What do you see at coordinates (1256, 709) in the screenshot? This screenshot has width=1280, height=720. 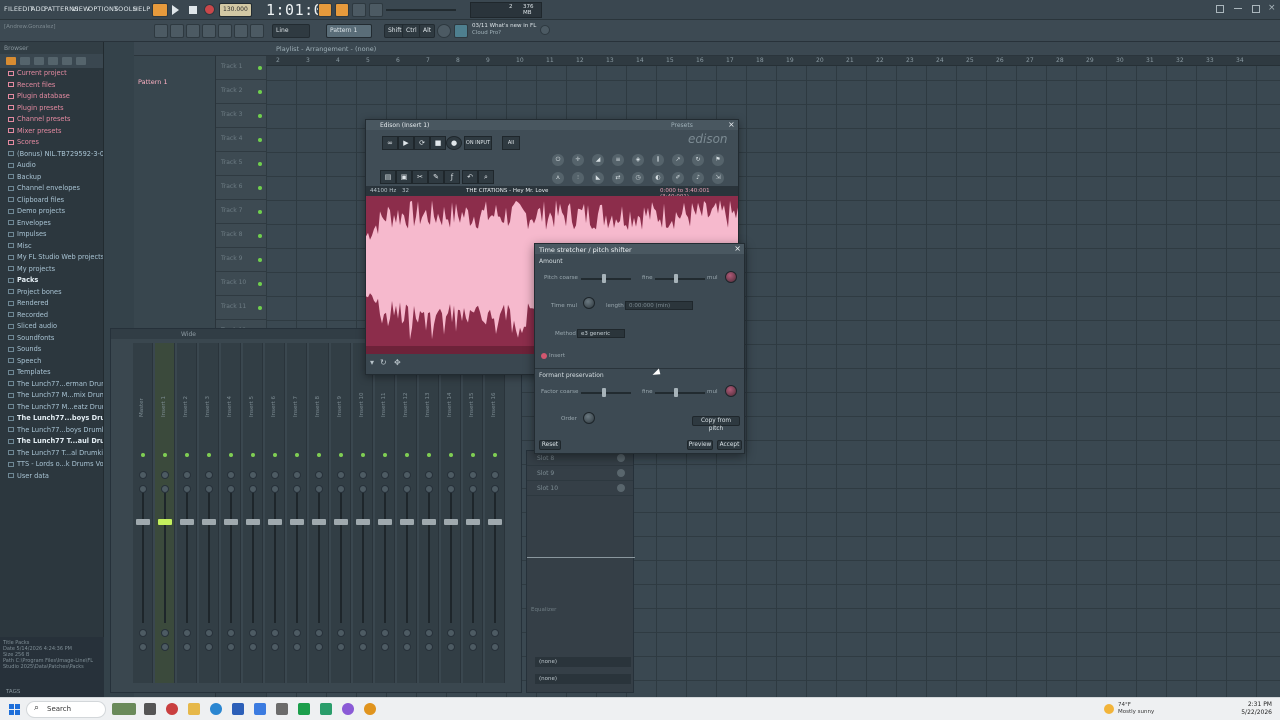 I see `system-clock: 2:31 PM 5/22/2026` at bounding box center [1256, 709].